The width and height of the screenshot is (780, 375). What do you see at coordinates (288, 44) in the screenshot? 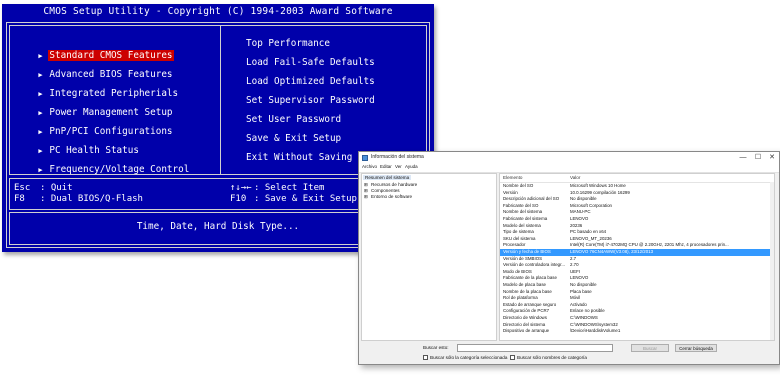
I see `bios-menu-top-performance: Top Performance` at bounding box center [288, 44].